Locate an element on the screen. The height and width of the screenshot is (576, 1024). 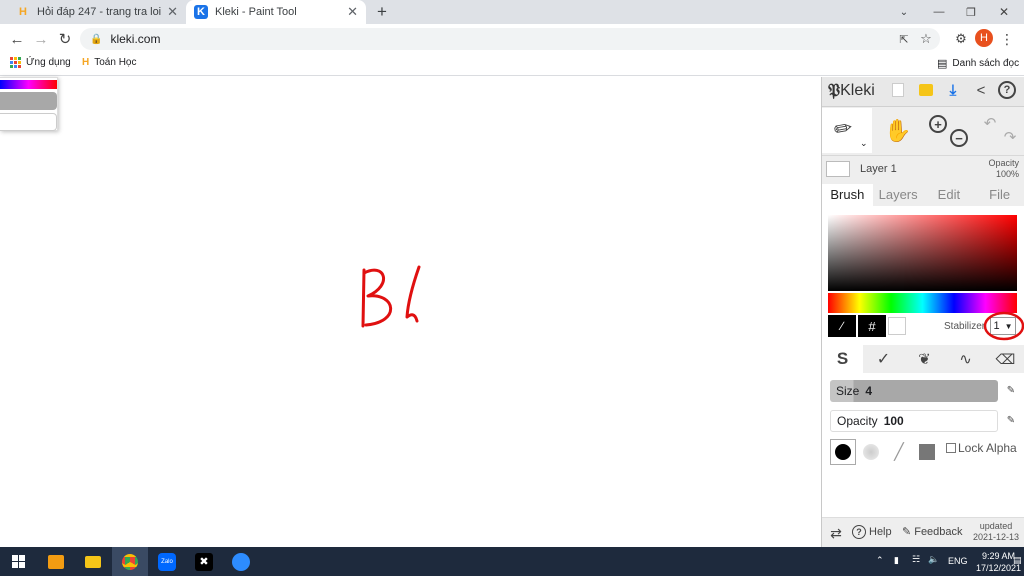
saturation-value-picker is located at coordinates (922, 253).